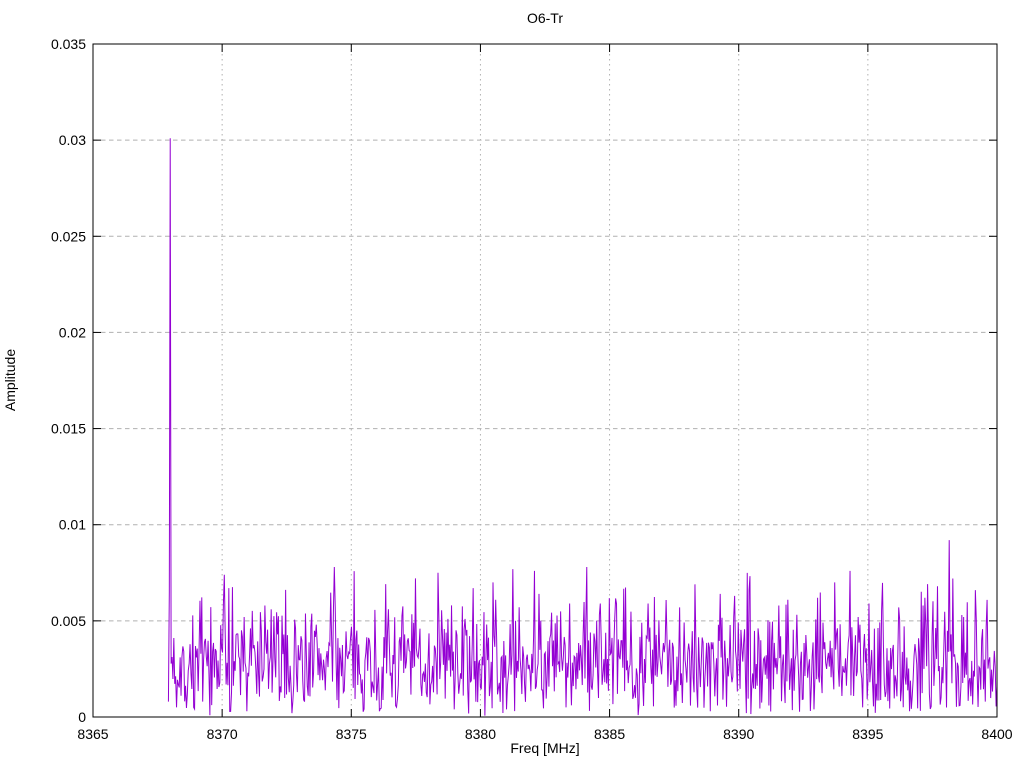  I want to click on svg-text: 0.015, so click(68, 429).